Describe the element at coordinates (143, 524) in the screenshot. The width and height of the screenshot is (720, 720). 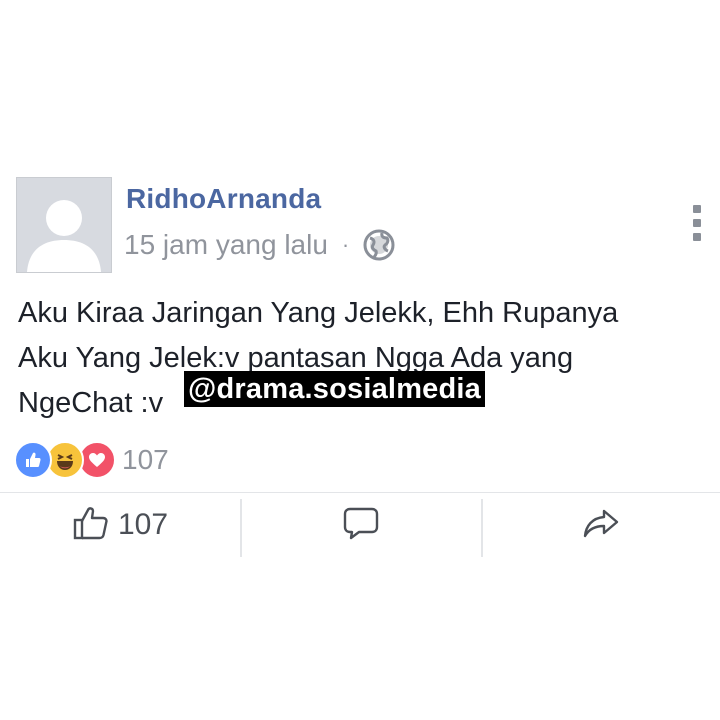
I see `like-count: 107` at that location.